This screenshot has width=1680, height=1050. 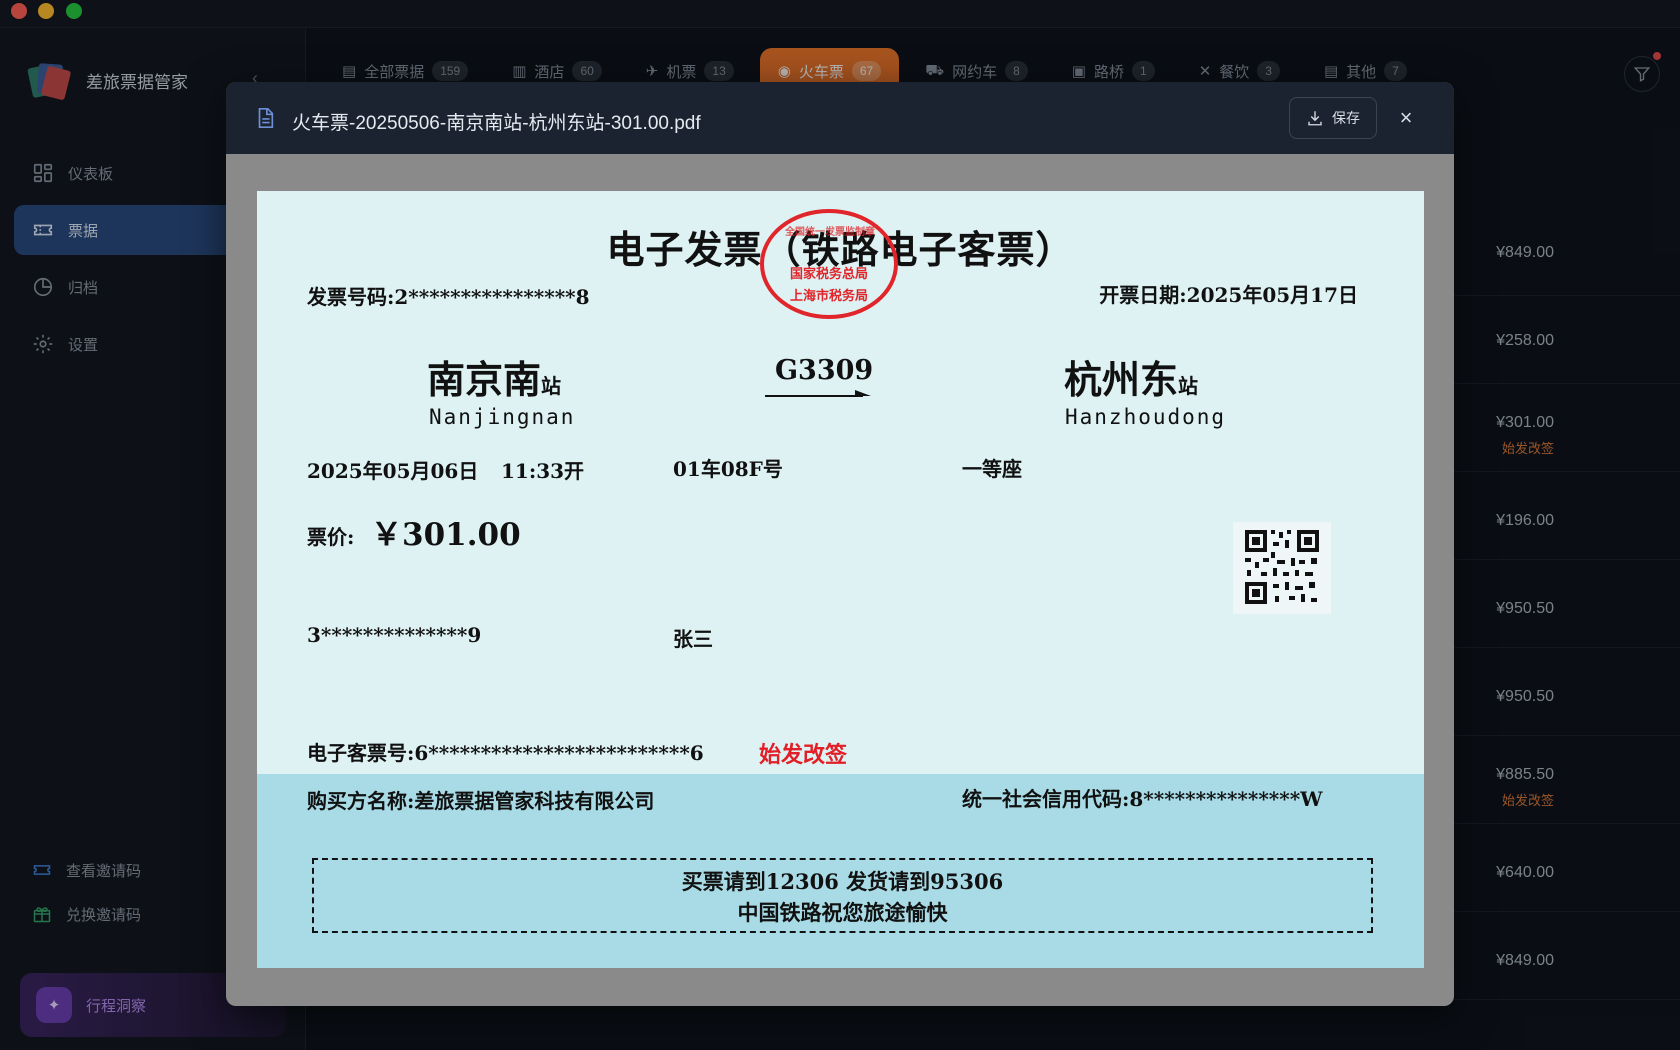 I want to click on qr-code-icon, so click(x=1282, y=567).